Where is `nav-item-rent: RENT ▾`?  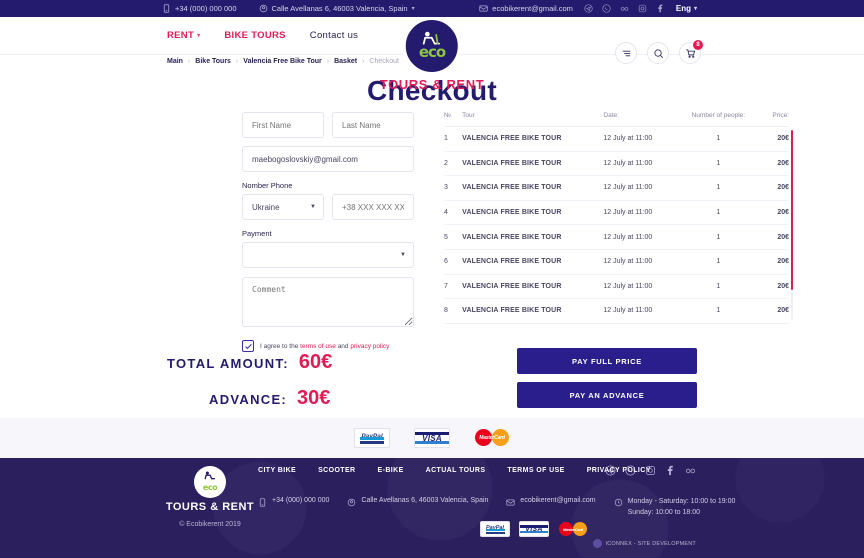 nav-item-rent: RENT ▾ is located at coordinates (183, 35).